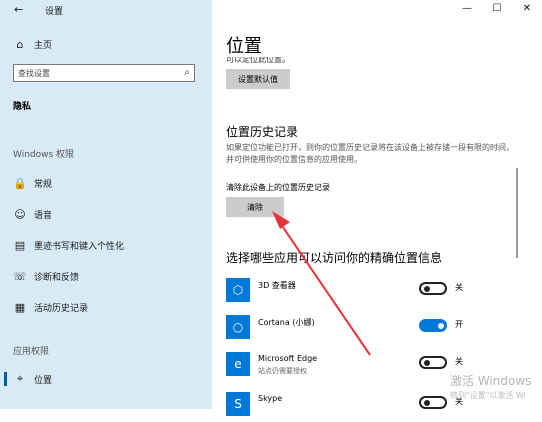 This screenshot has height=422, width=542. Describe the element at coordinates (238, 364) in the screenshot. I see `edge-icon: e` at that location.